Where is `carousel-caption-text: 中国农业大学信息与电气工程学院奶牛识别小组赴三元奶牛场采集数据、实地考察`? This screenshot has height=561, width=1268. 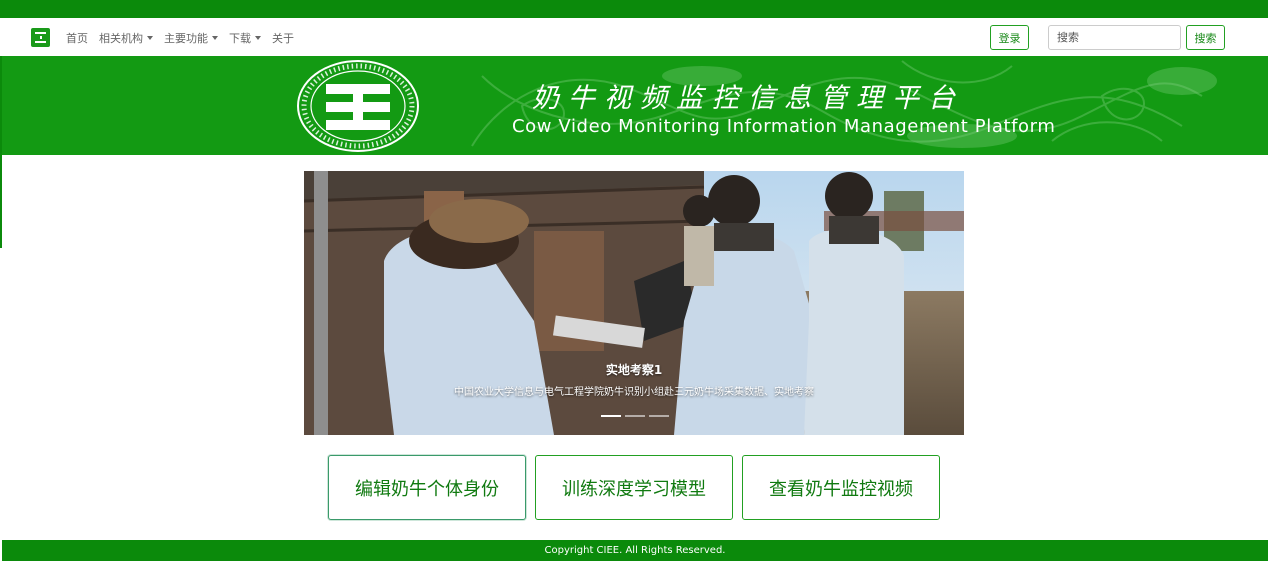
carousel-caption-text: 中国农业大学信息与电气工程学院奶牛识别小组赴三元奶牛场采集数据、实地考察 is located at coordinates (634, 392).